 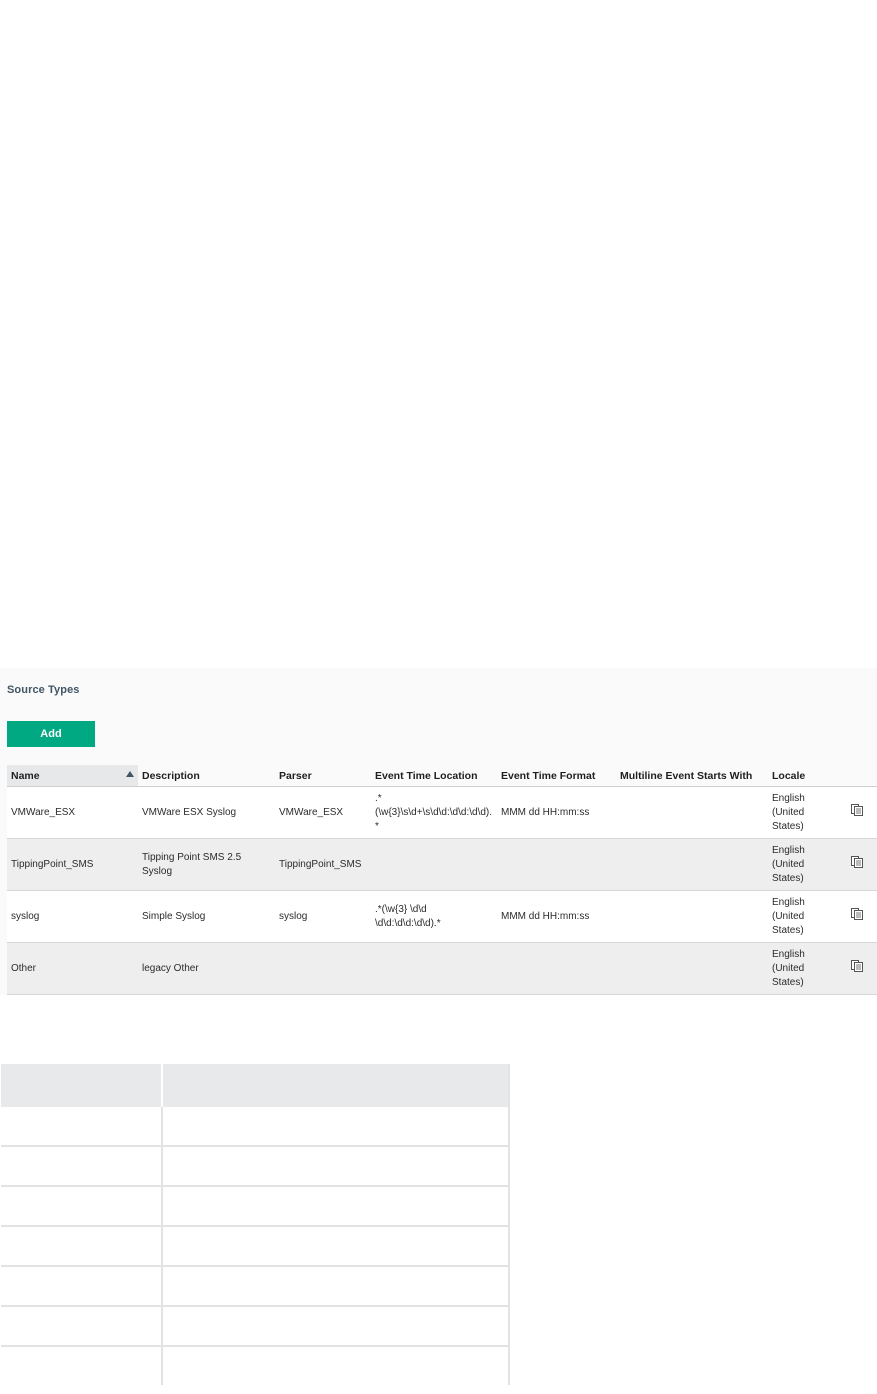 I want to click on column-header-name: Name, so click(x=72, y=776).